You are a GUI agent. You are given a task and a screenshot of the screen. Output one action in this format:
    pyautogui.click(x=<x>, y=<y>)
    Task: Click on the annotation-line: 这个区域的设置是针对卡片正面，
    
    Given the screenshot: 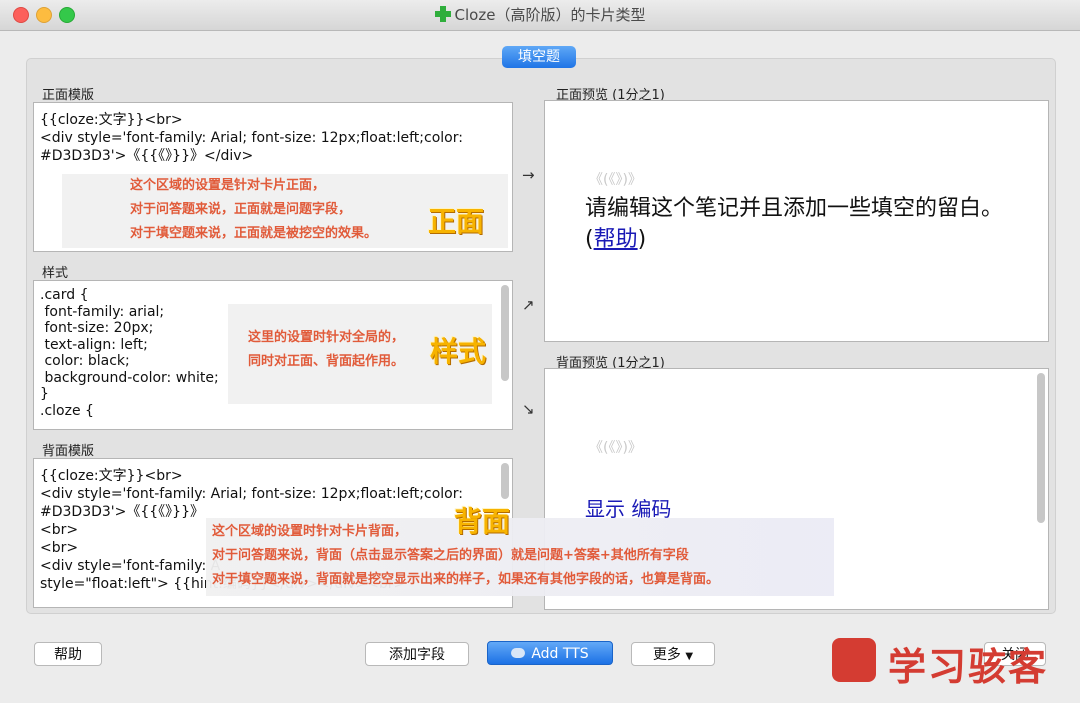 What is the action you would take?
    pyautogui.click(x=228, y=185)
    